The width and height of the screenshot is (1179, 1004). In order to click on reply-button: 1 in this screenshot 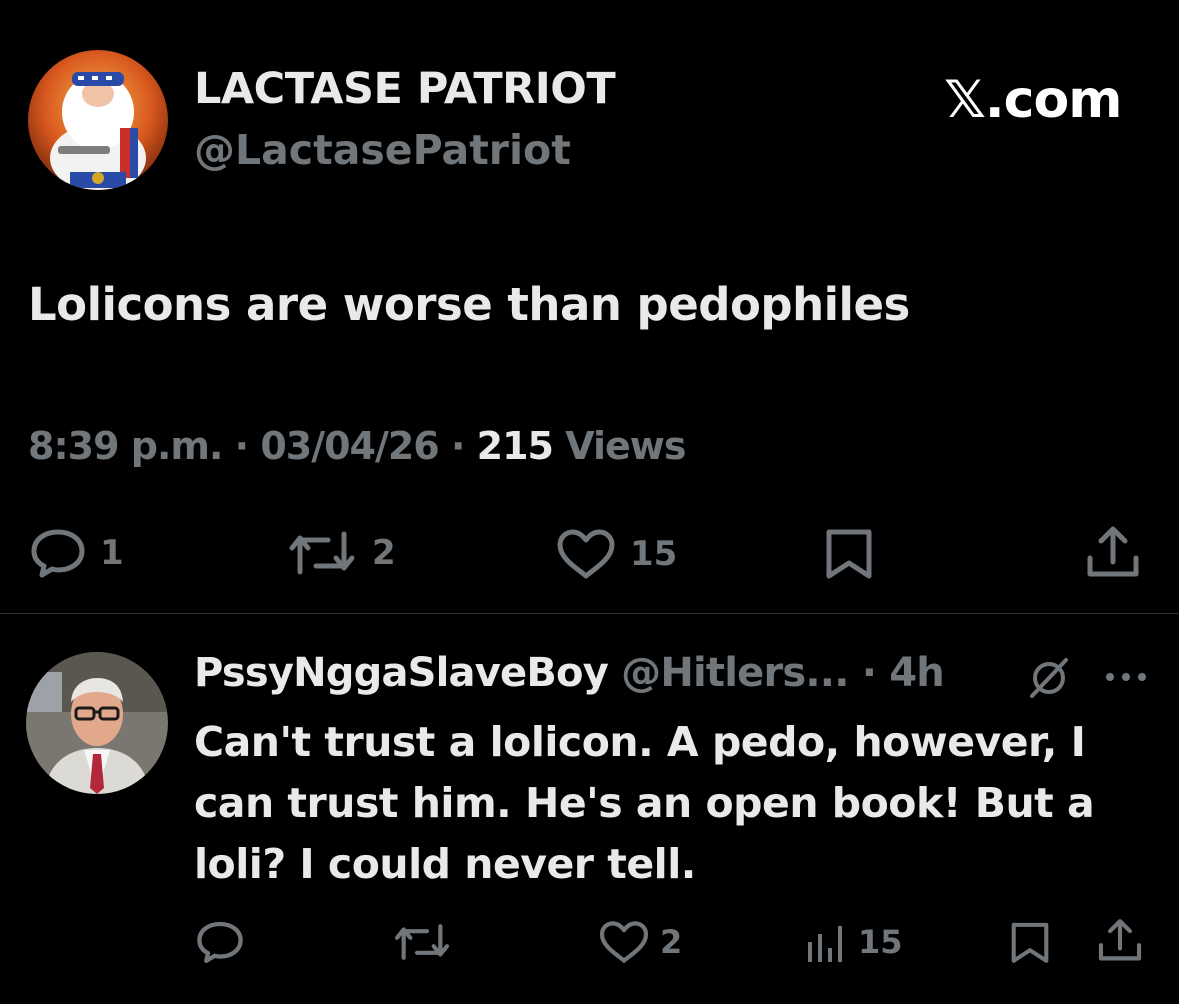, I will do `click(77, 553)`.